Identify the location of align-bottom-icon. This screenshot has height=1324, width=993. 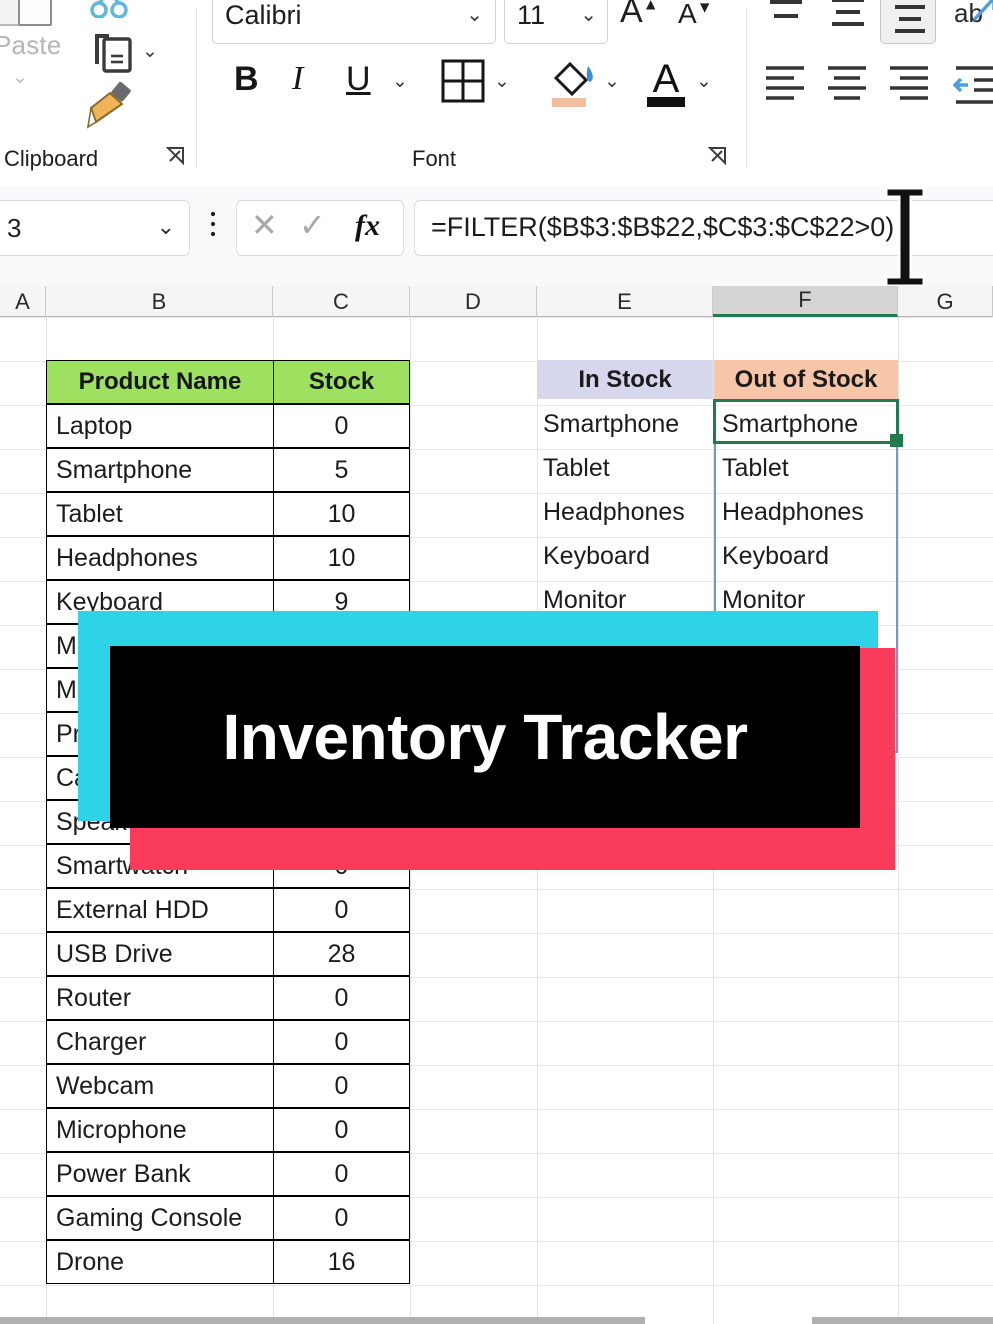
(908, 22).